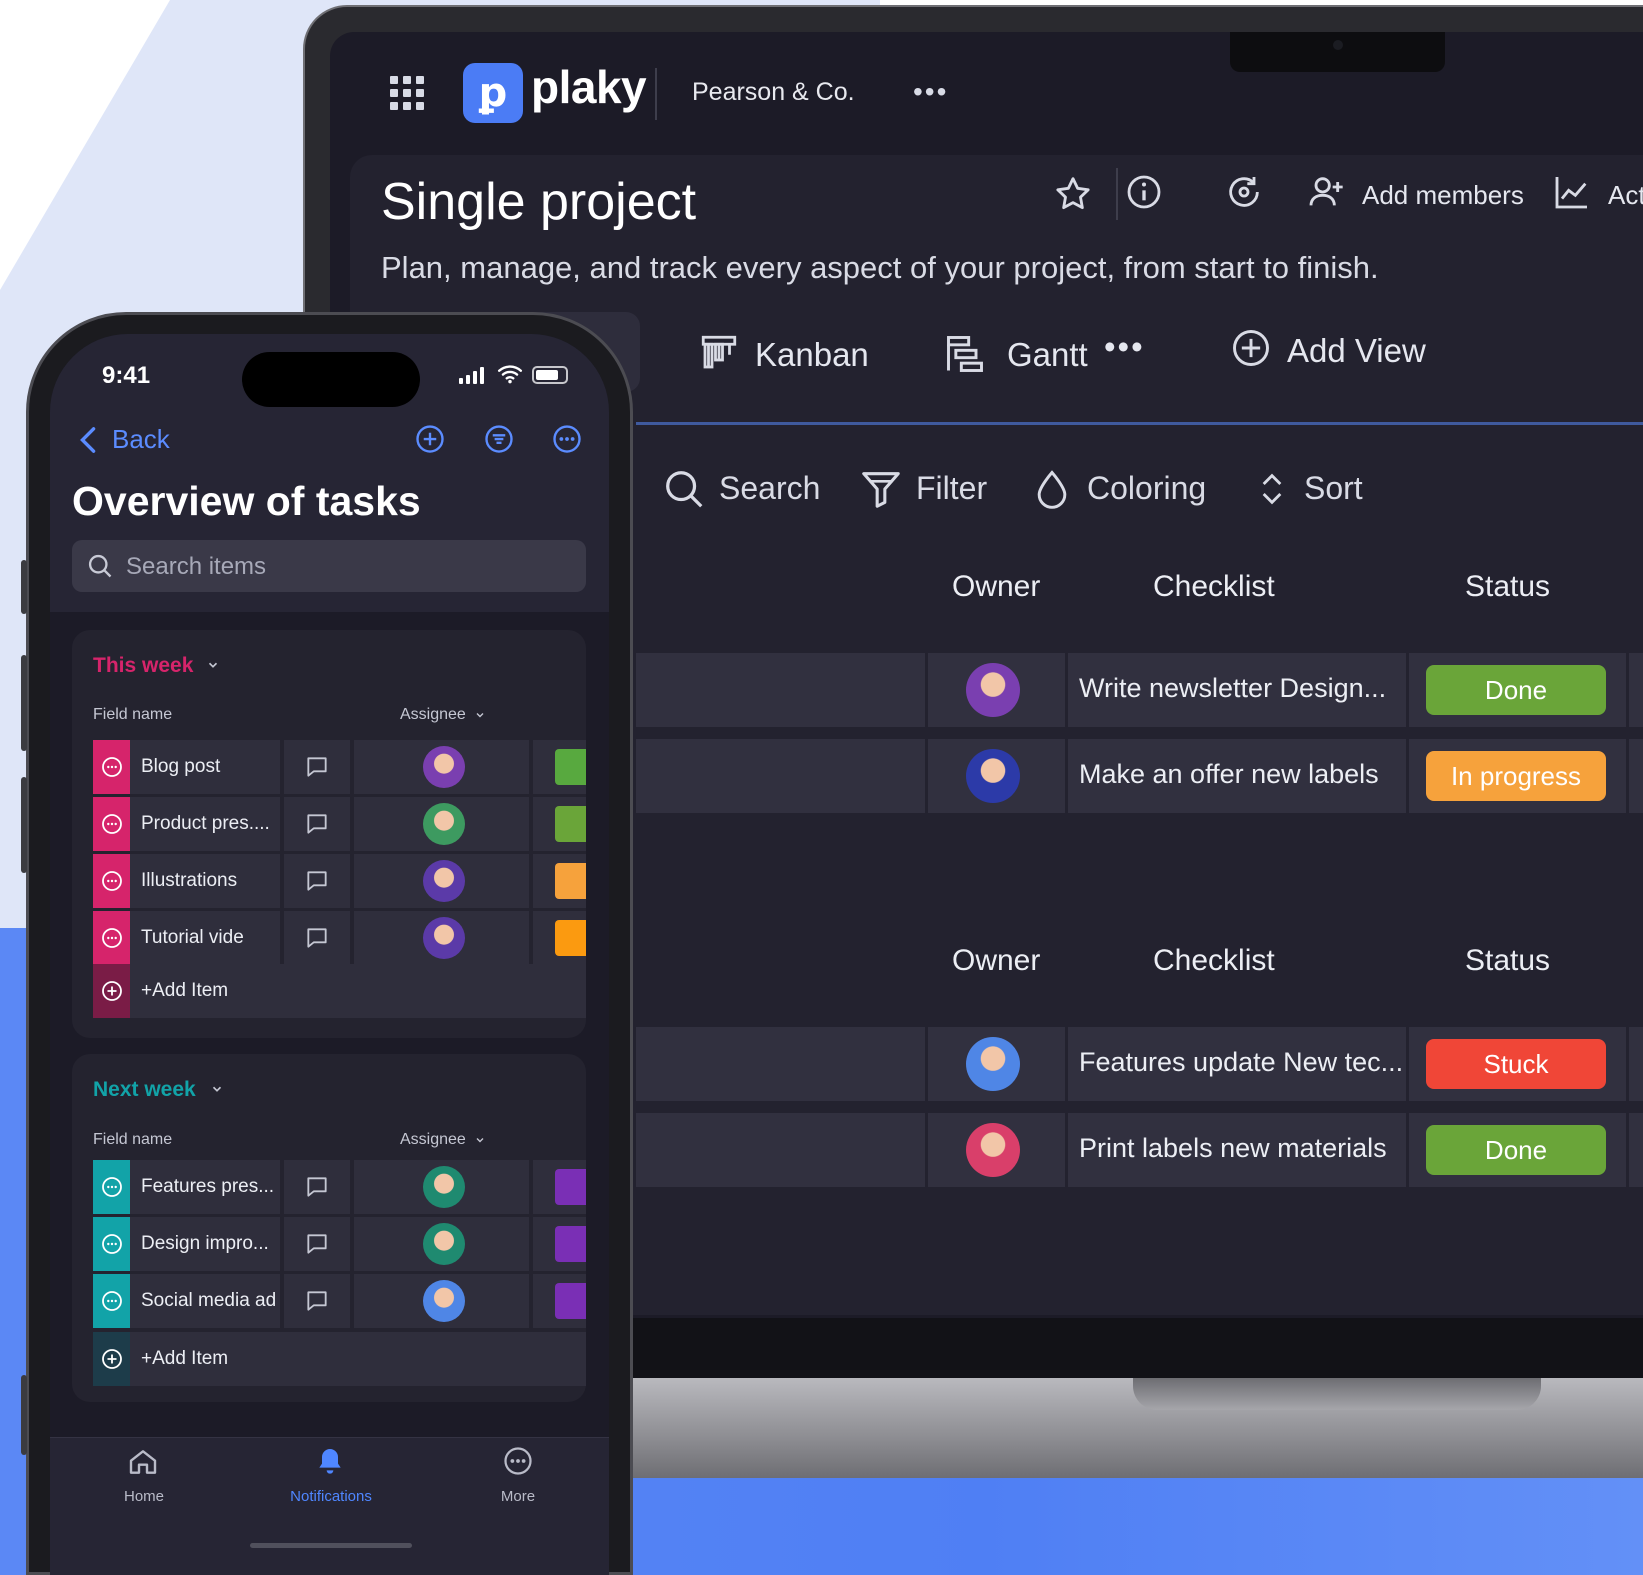  Describe the element at coordinates (143, 666) in the screenshot. I see `group-title: This week` at that location.